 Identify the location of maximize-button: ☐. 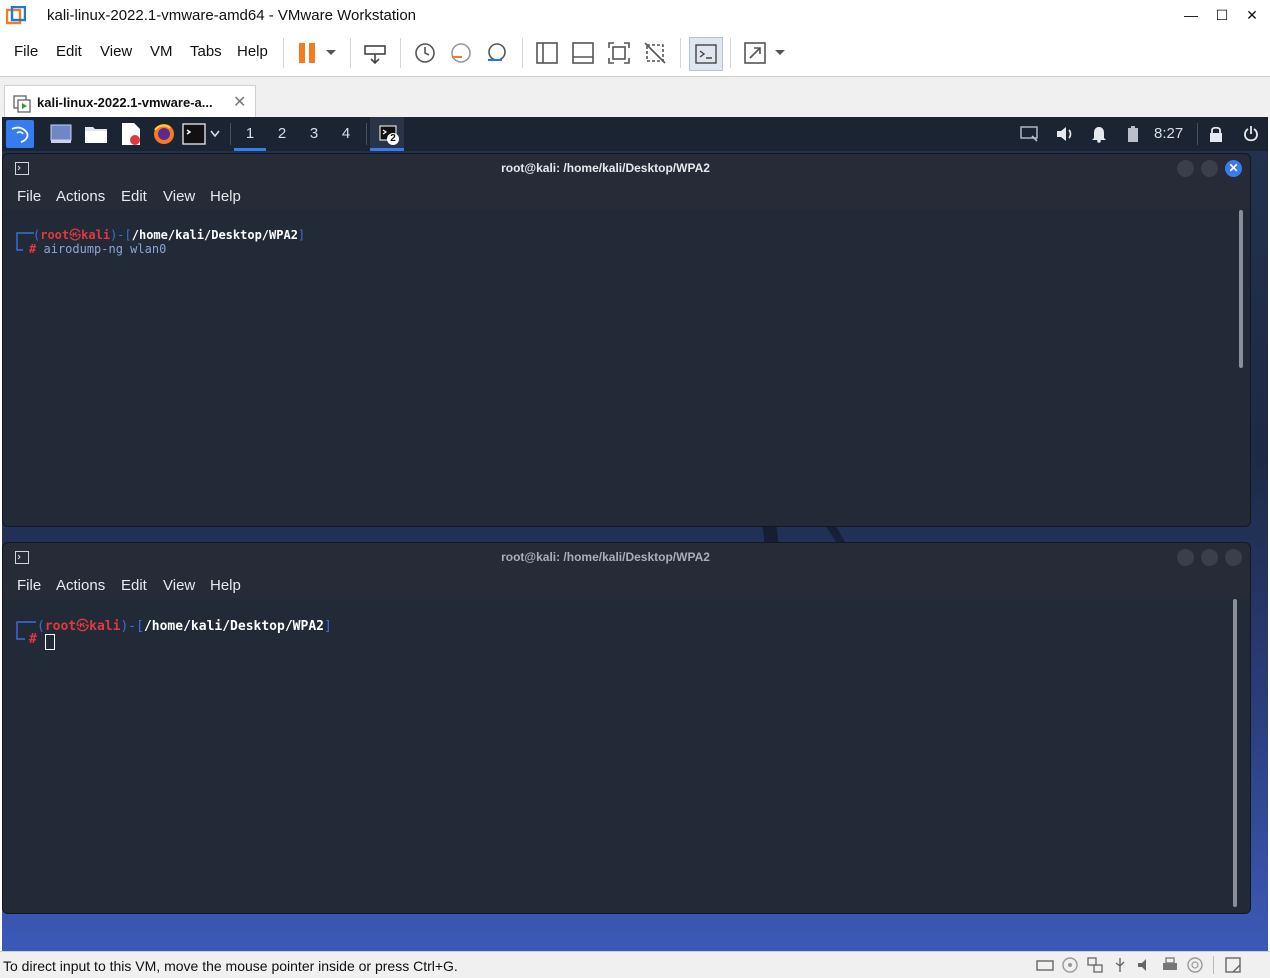
(1222, 15).